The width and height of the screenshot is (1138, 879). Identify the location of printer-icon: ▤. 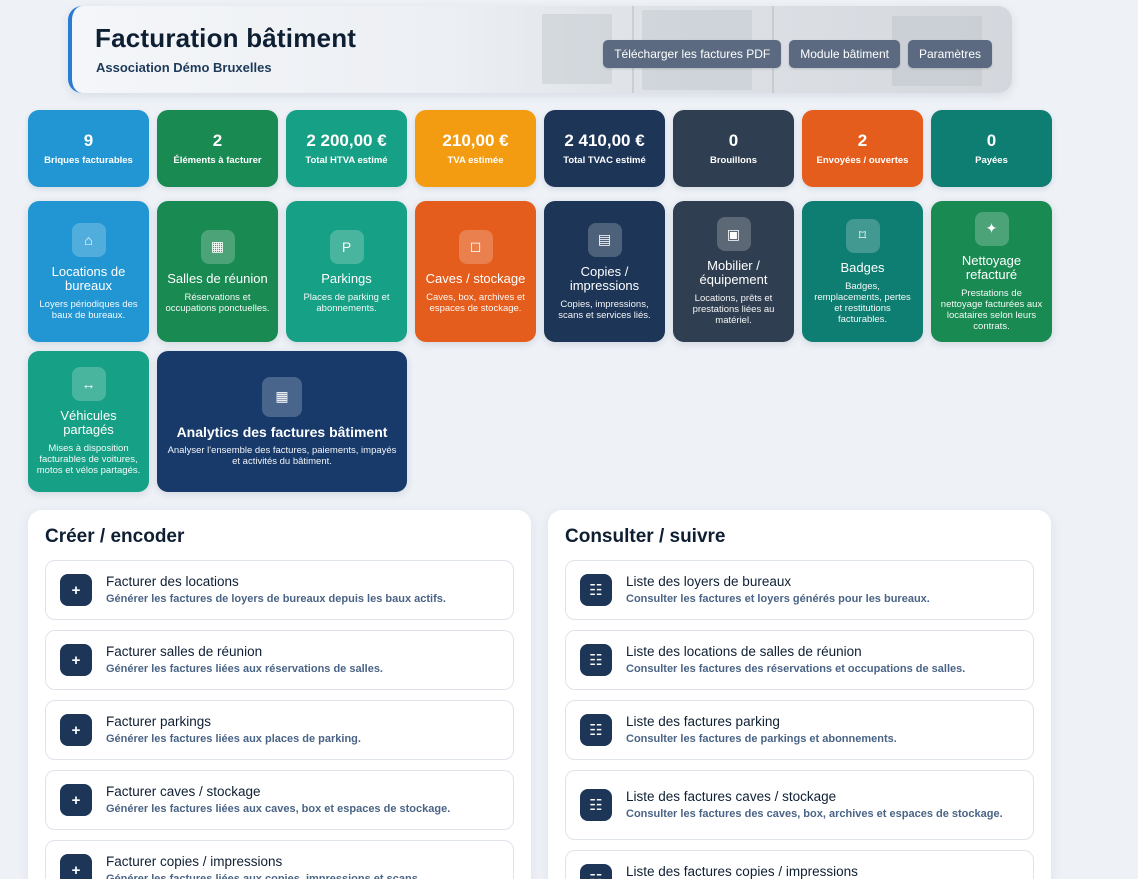
(604, 239).